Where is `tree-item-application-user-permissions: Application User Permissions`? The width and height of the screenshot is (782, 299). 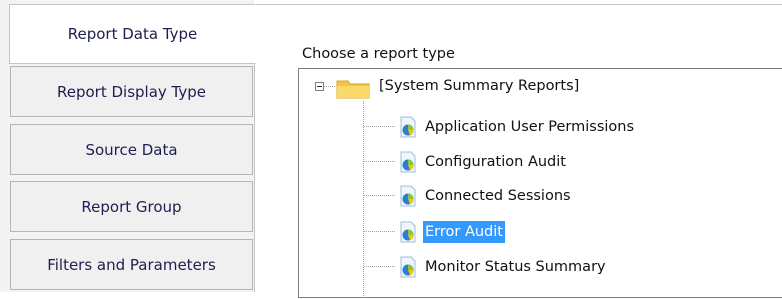 tree-item-application-user-permissions: Application User Permissions is located at coordinates (517, 127).